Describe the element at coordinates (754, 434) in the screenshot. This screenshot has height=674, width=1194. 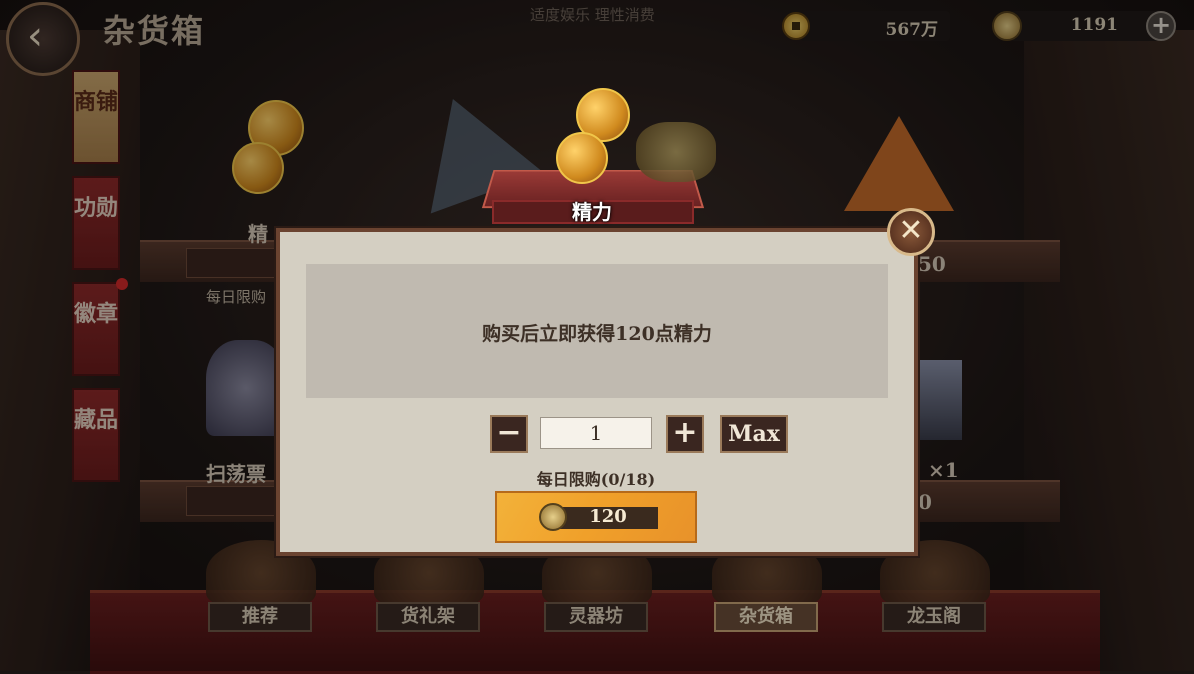
I see `max-quantity-button: Max` at that location.